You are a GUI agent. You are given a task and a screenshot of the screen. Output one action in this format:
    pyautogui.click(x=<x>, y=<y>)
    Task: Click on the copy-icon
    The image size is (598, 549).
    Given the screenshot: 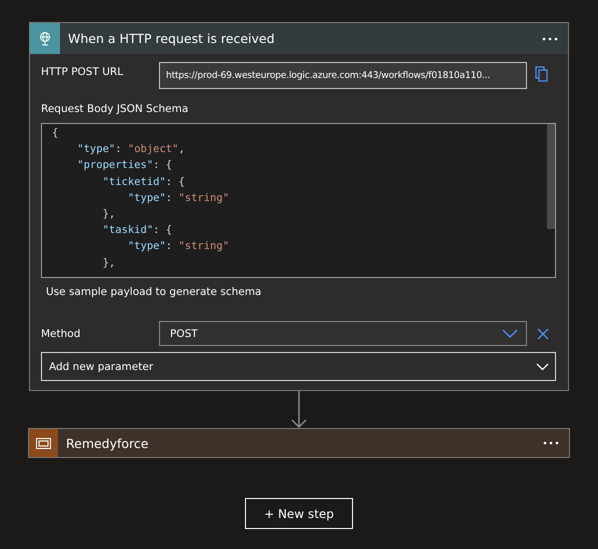 What is the action you would take?
    pyautogui.click(x=542, y=74)
    